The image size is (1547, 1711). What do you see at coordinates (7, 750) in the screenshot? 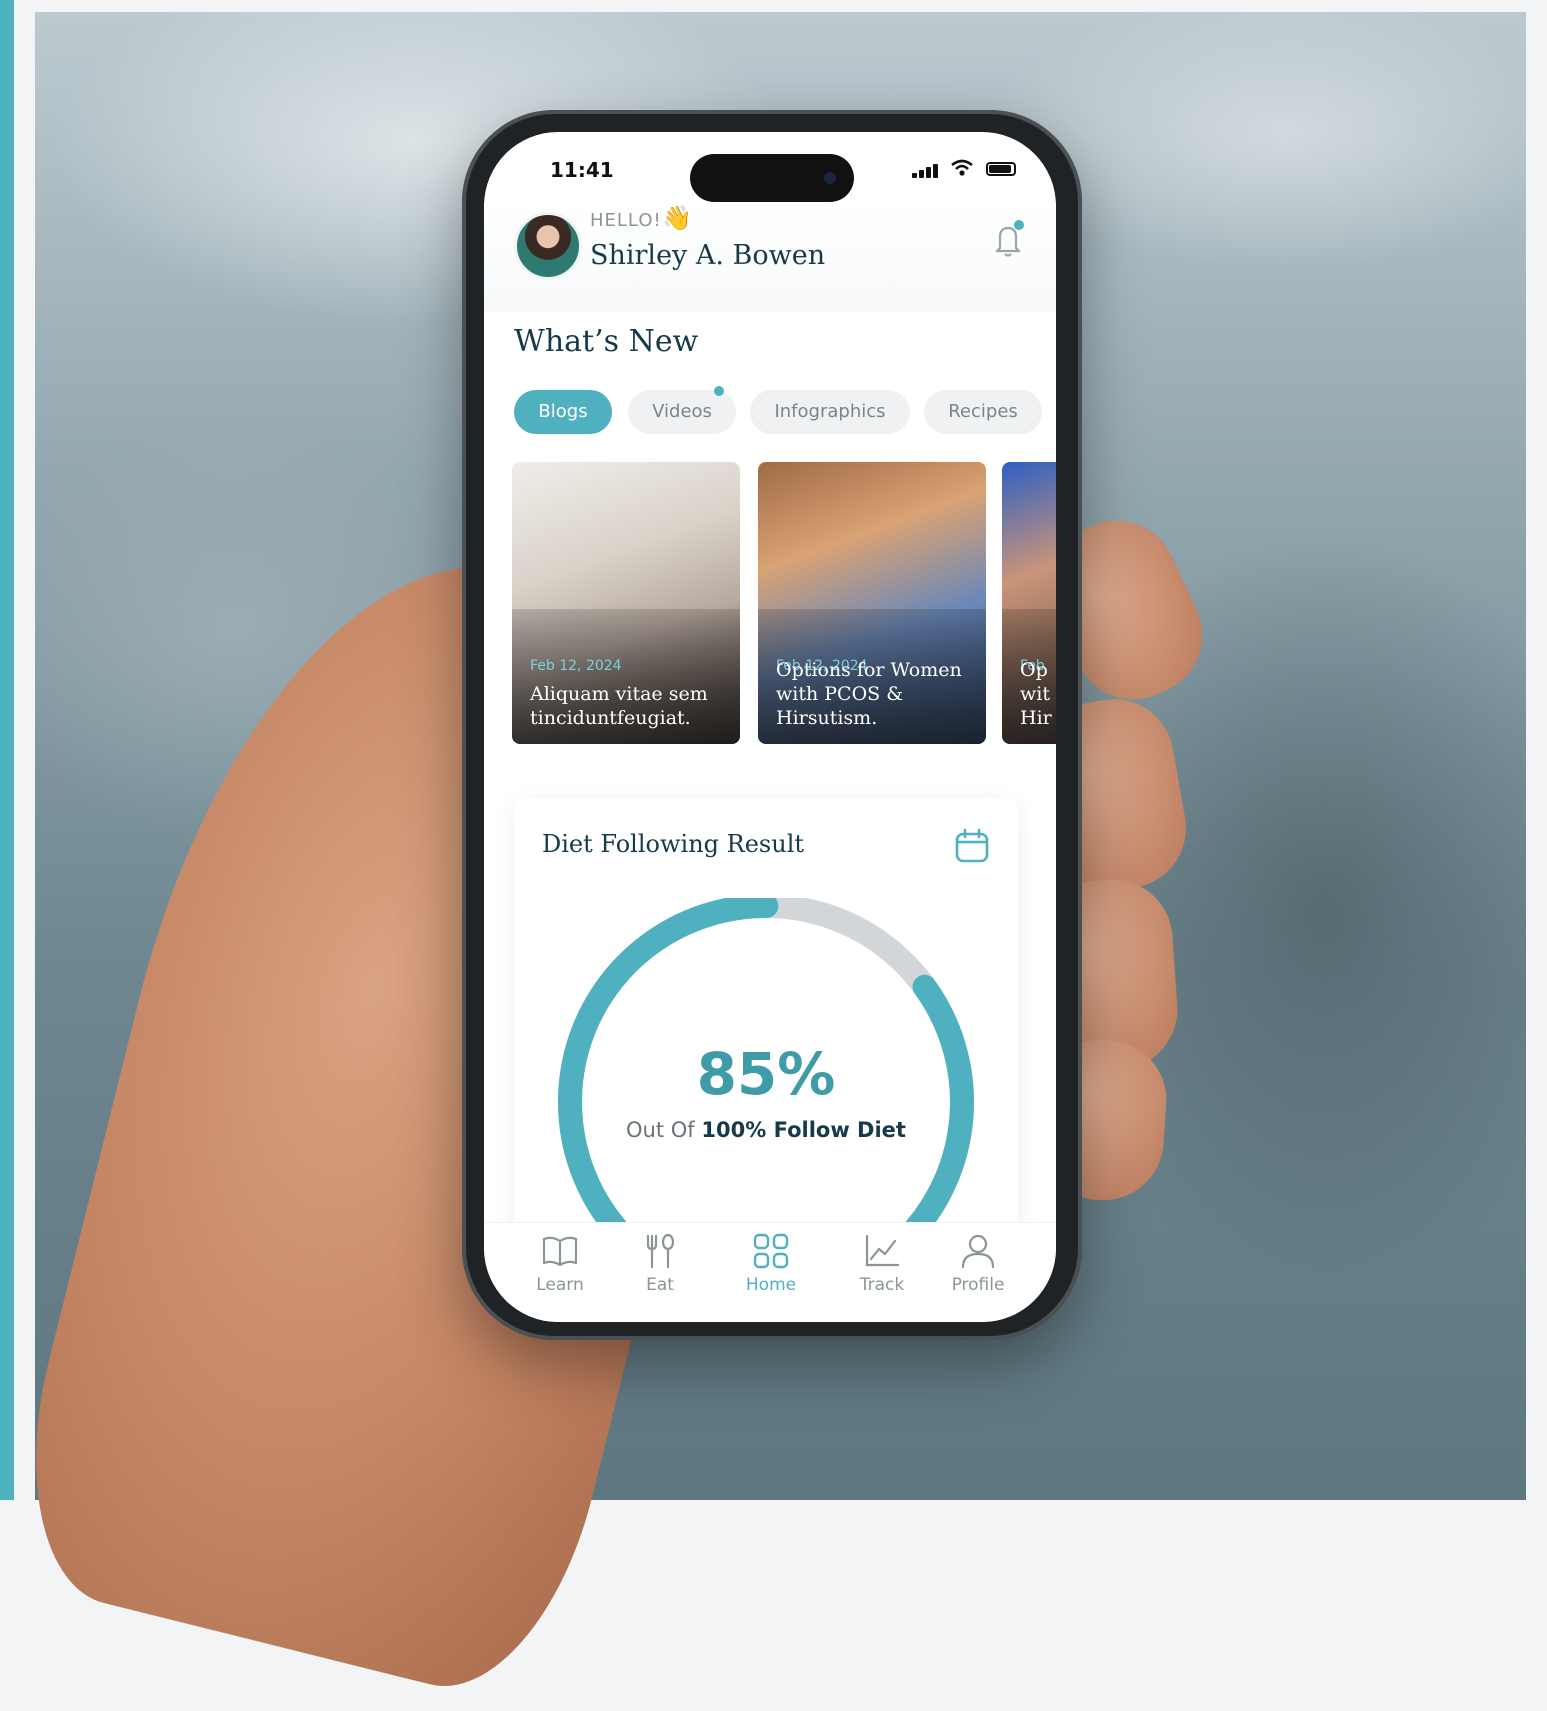
I see `left-accent-strip` at bounding box center [7, 750].